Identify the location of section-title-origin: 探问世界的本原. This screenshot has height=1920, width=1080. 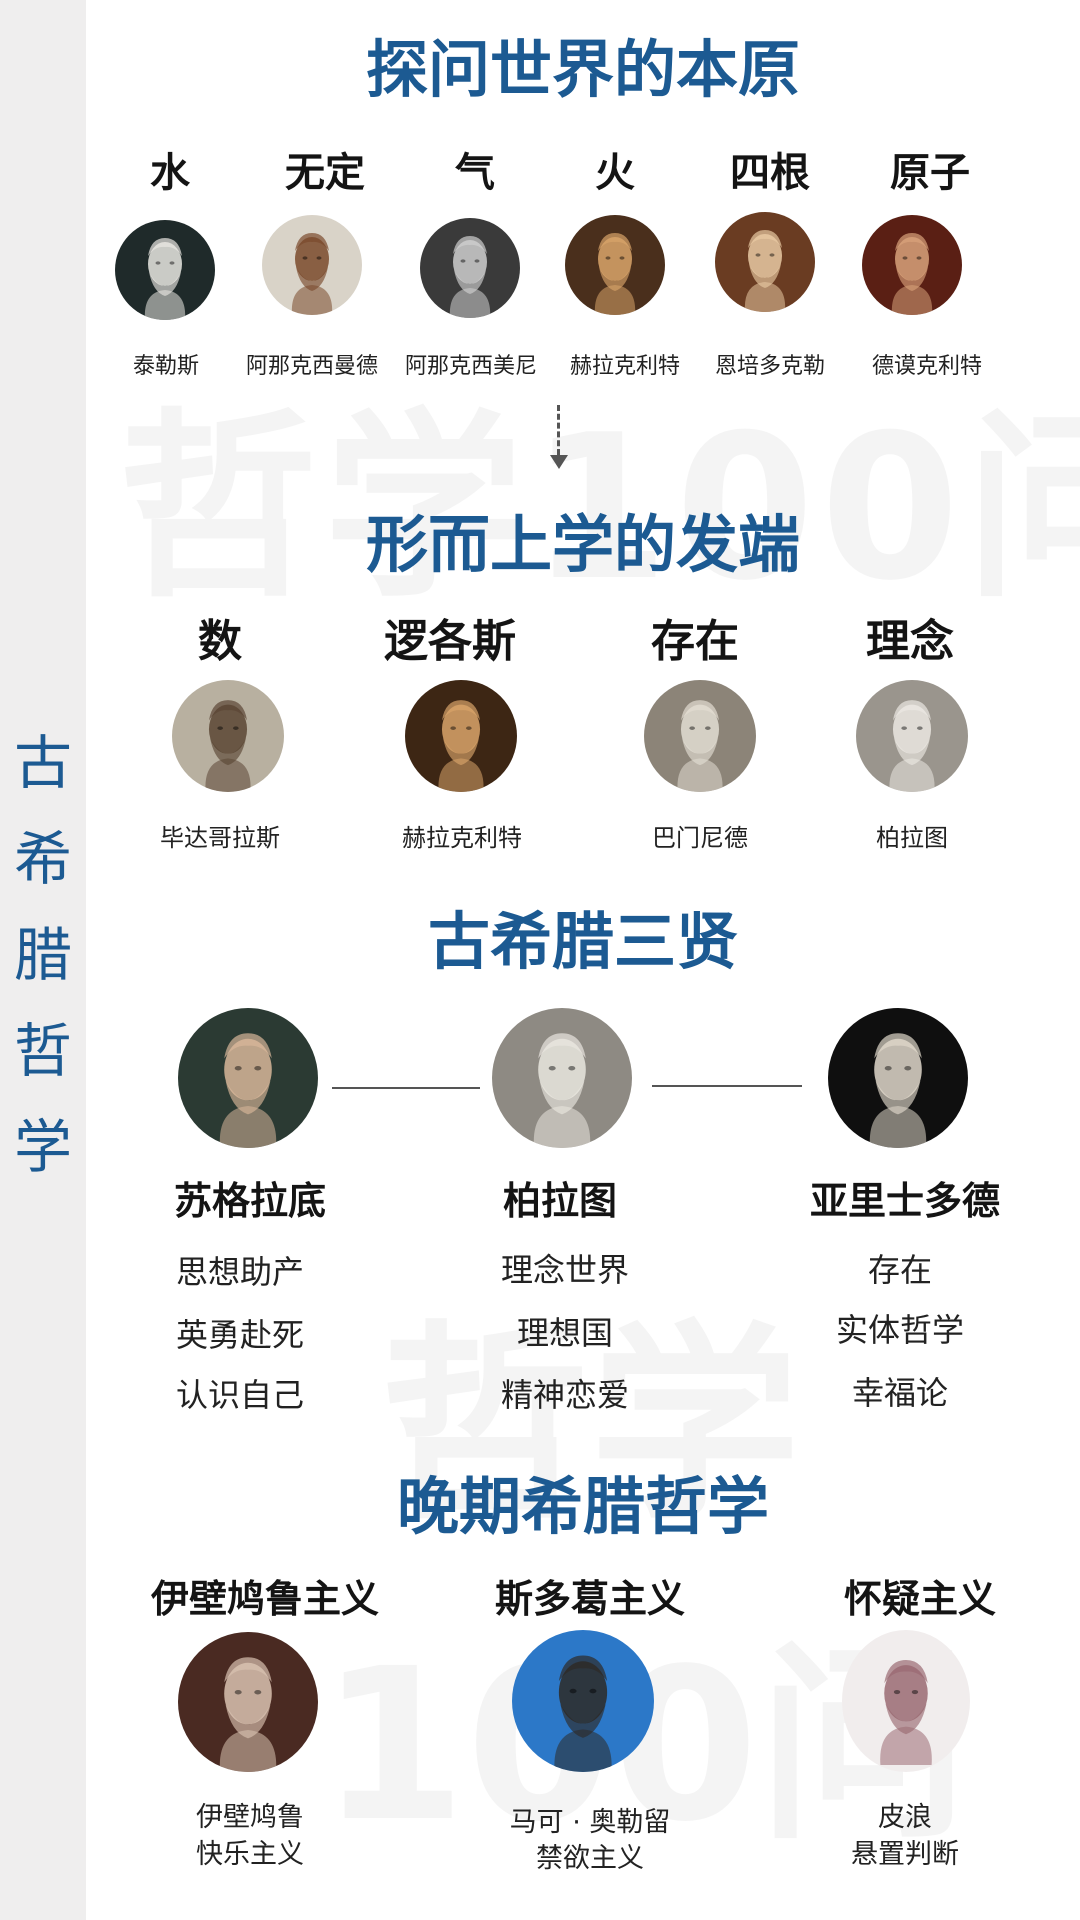
(582, 69).